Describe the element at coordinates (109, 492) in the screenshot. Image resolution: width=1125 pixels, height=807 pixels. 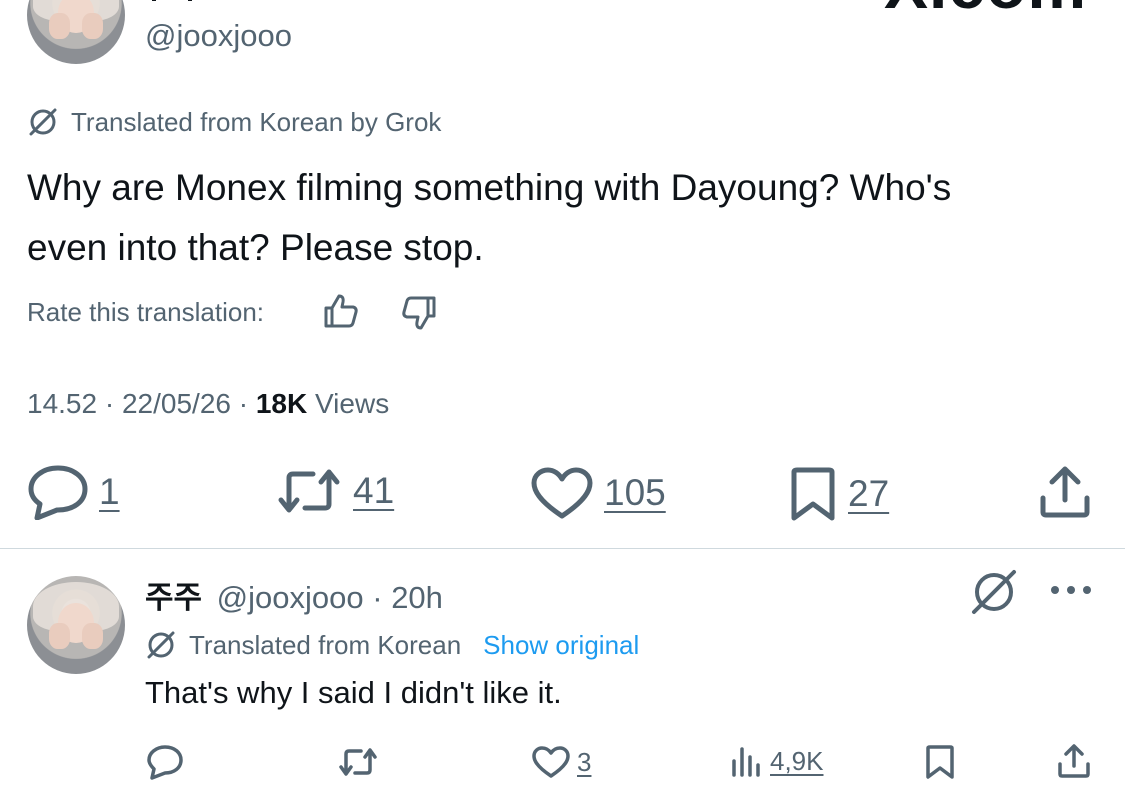
I see `reply-count: 1` at that location.